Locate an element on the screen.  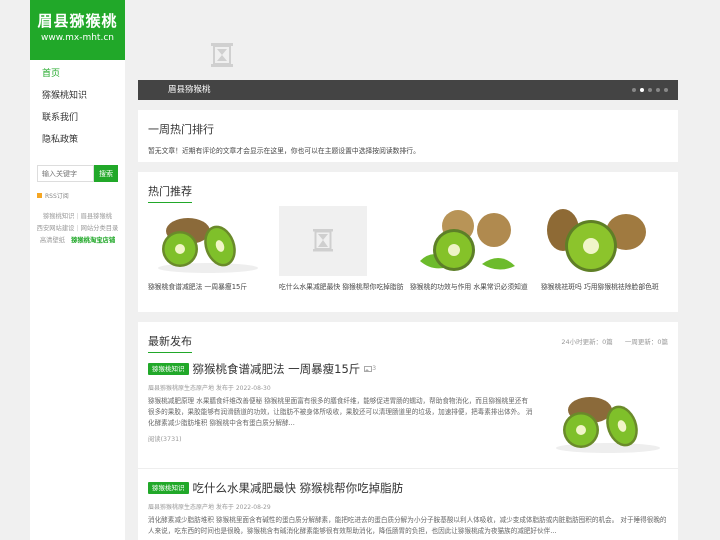
panel-title-text: 最新发布 is located at coordinates (170, 341).